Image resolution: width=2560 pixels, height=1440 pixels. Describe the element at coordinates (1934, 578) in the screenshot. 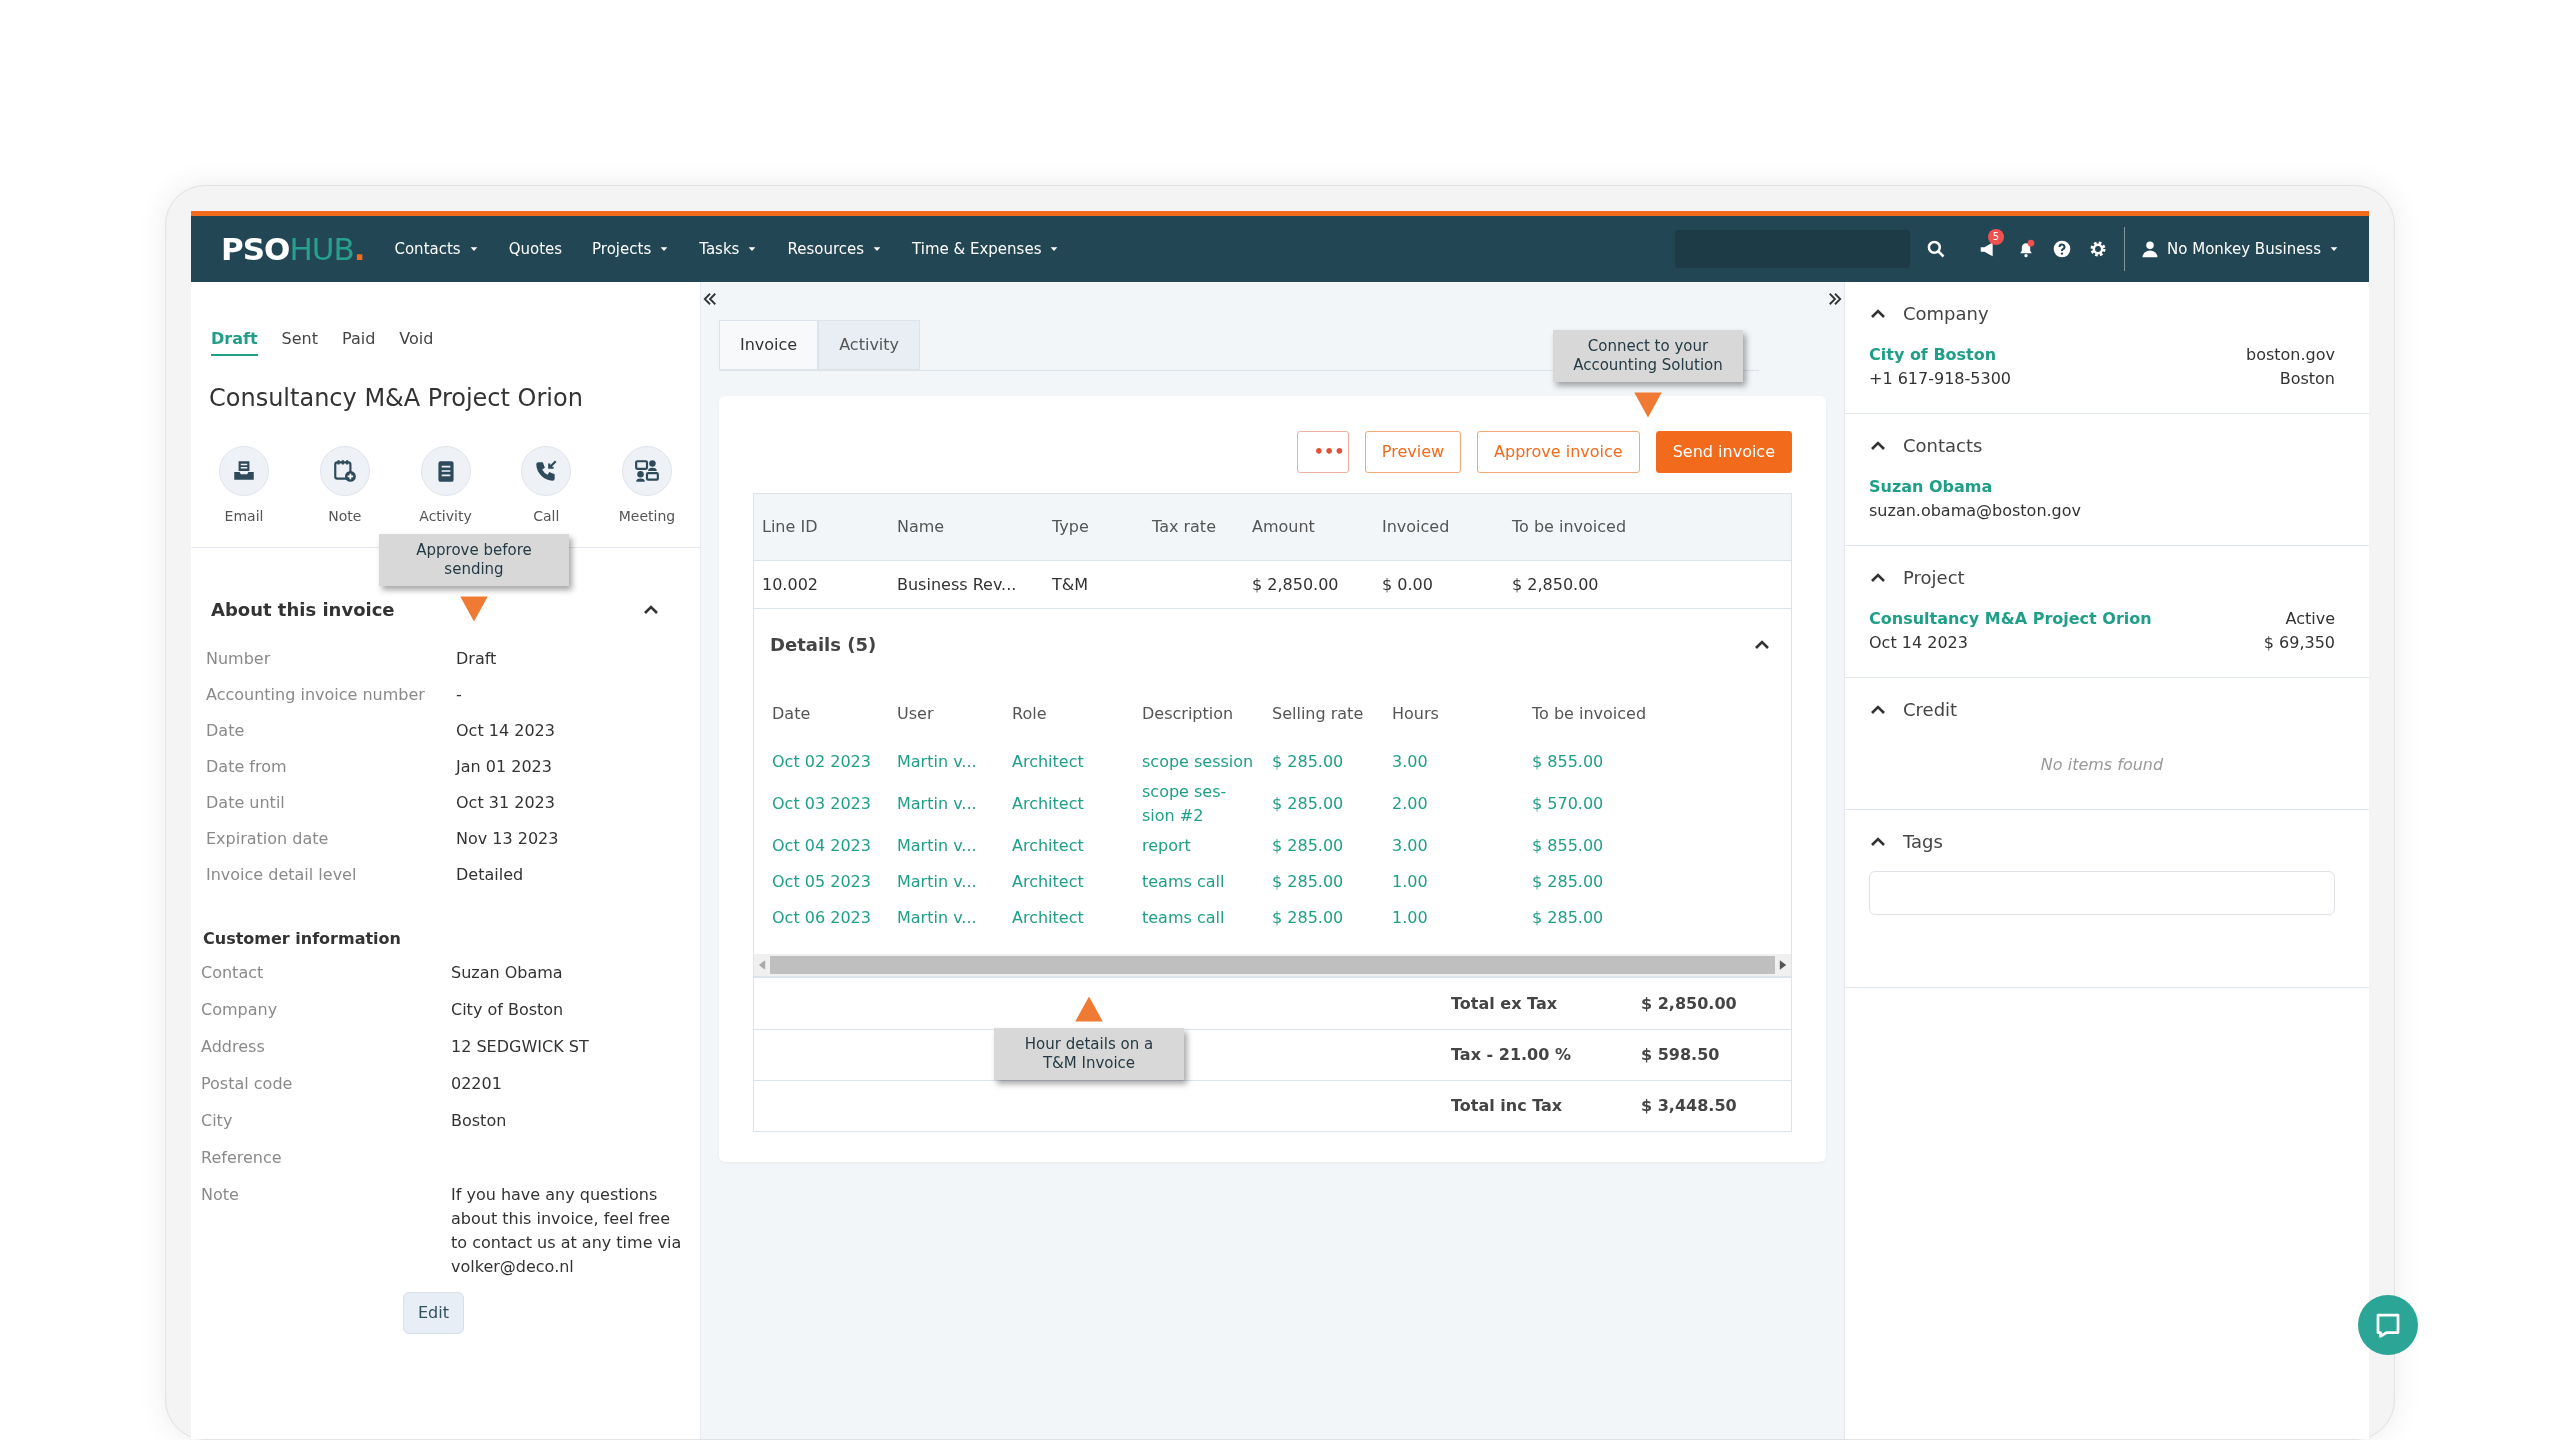

I see `section-heading: Project` at that location.